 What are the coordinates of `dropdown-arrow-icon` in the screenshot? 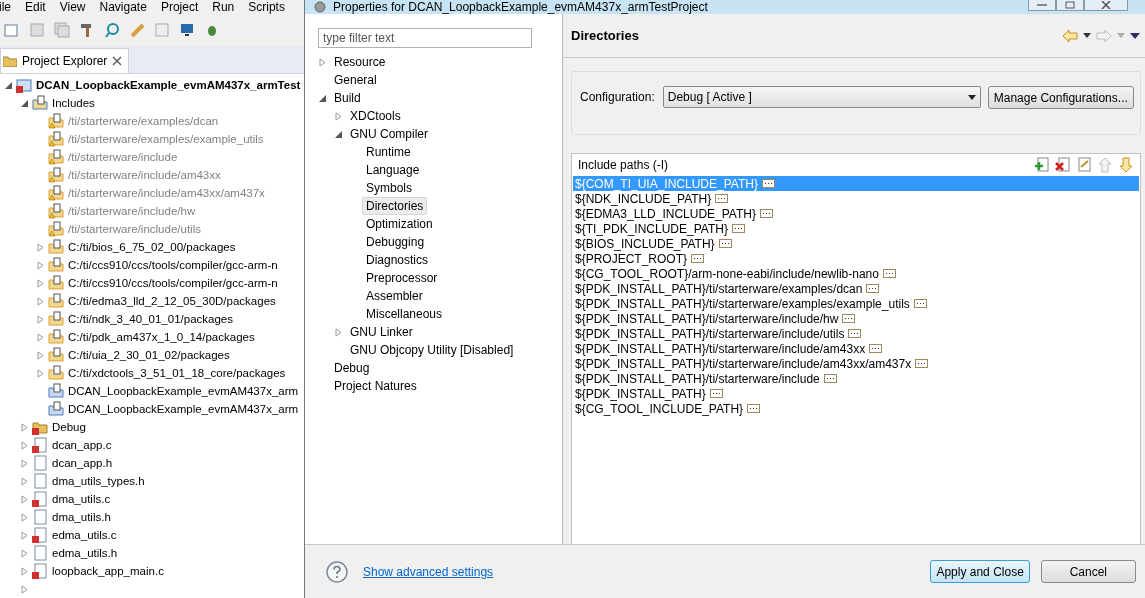 It's located at (971, 97).